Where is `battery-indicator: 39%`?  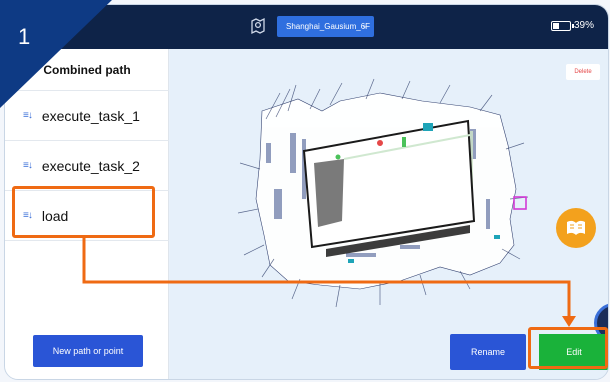
battery-indicator: 39% is located at coordinates (572, 25).